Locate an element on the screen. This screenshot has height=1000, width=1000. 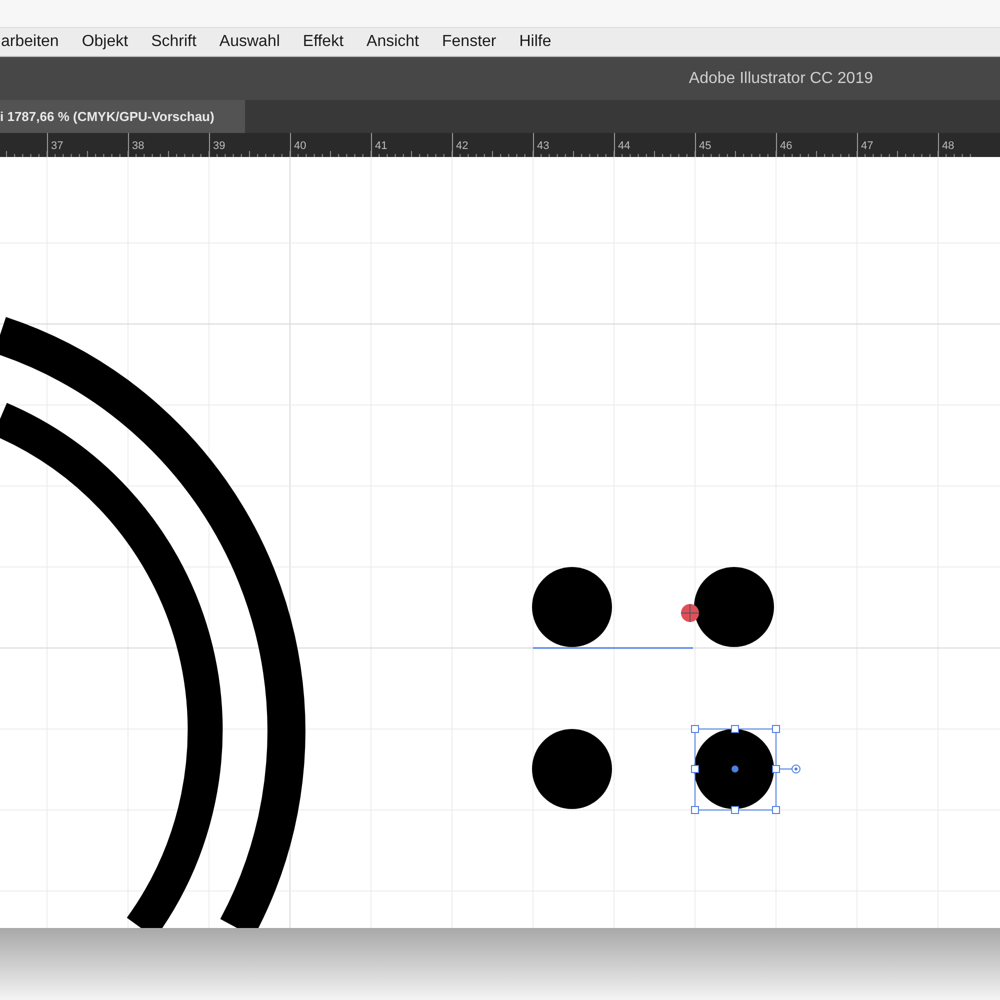
ruler-label: 39 is located at coordinates (219, 146).